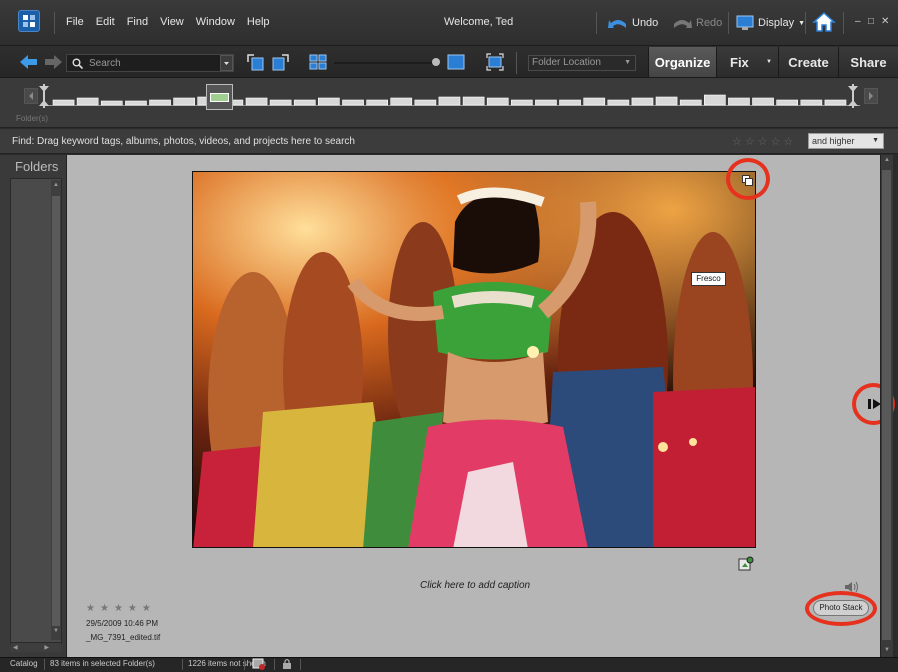 This screenshot has width=898, height=672. What do you see at coordinates (172, 22) in the screenshot?
I see `menu-view: View` at bounding box center [172, 22].